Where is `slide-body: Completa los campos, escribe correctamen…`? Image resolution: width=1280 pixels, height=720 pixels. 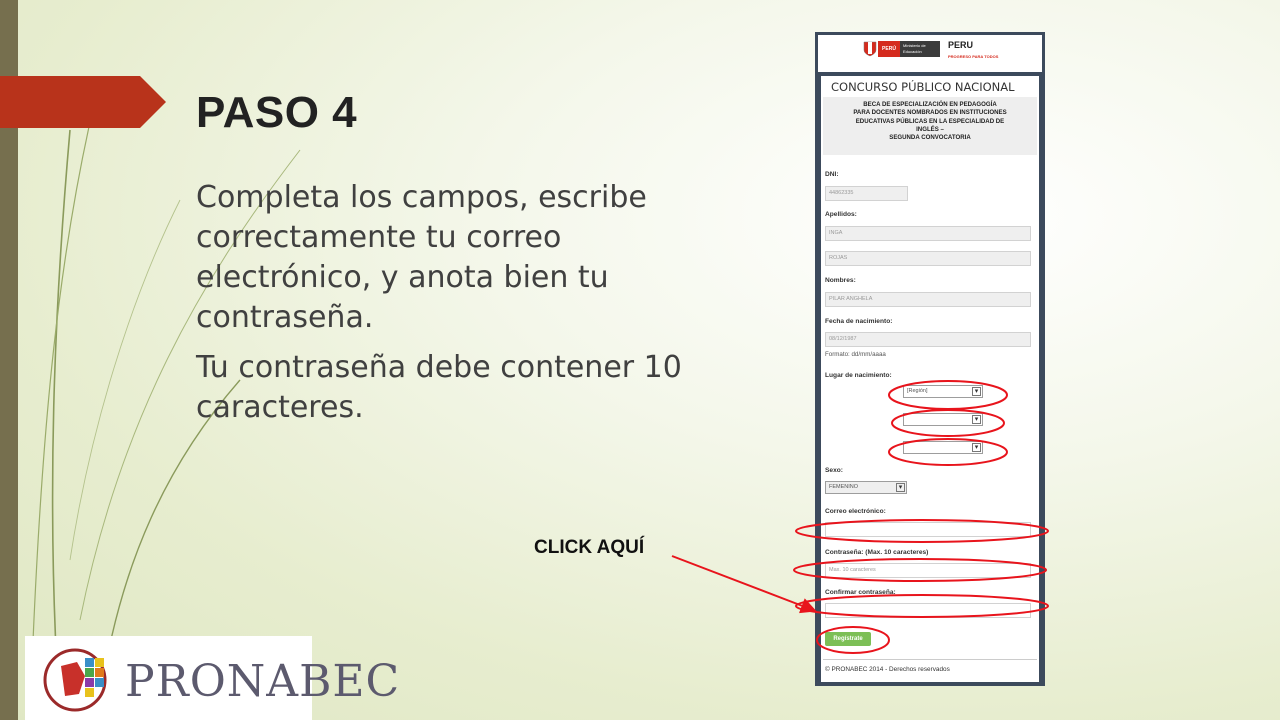
slide-body: Completa los campos, escribe correctamen… is located at coordinates (456, 308).